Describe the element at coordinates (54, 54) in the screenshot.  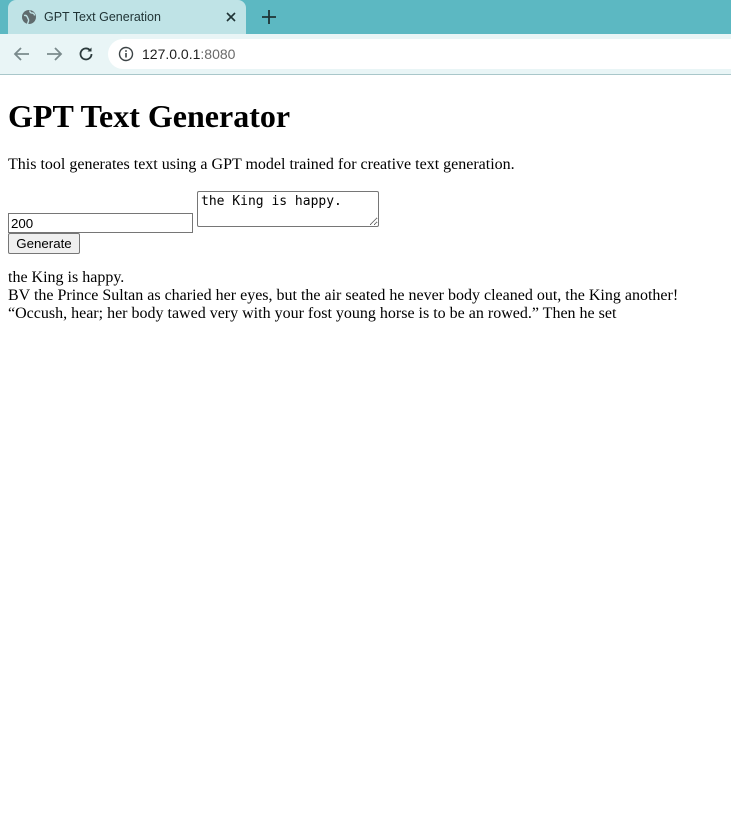
I see `forward-arrow-icon` at that location.